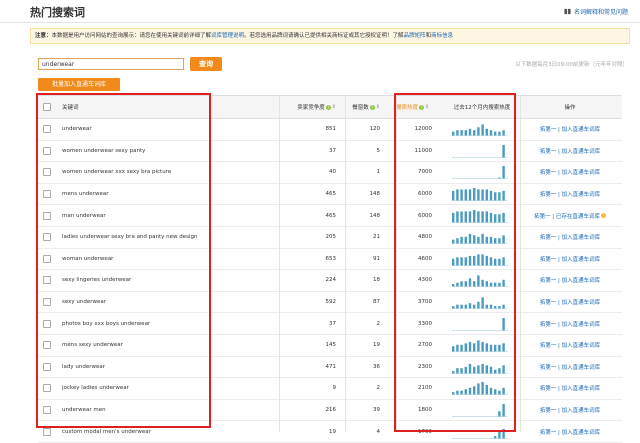 Image resolution: width=640 pixels, height=443 pixels. I want to click on competition-cell: 40, so click(332, 172).